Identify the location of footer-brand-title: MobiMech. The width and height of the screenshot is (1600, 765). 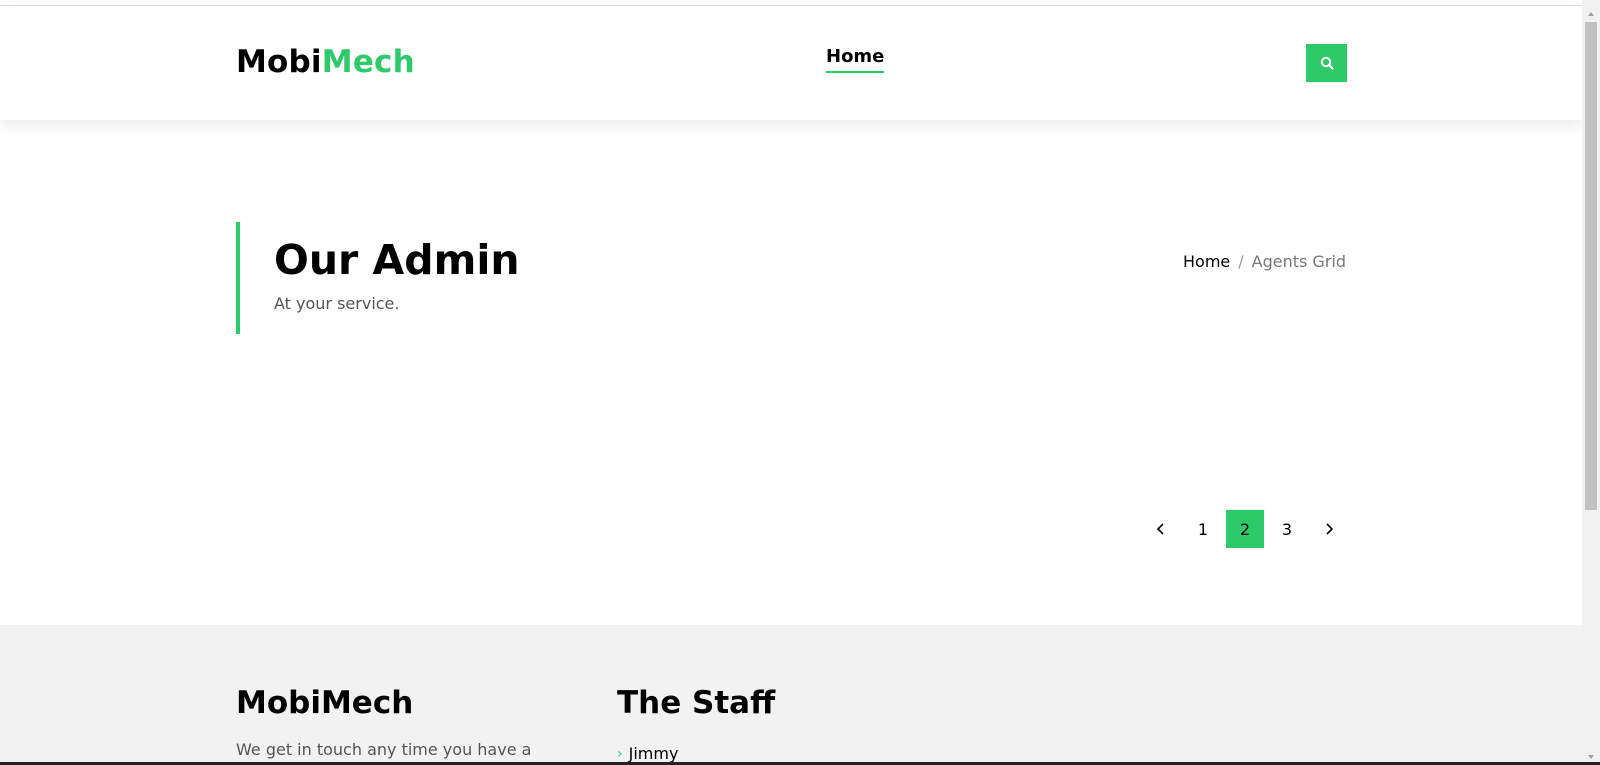
(325, 703).